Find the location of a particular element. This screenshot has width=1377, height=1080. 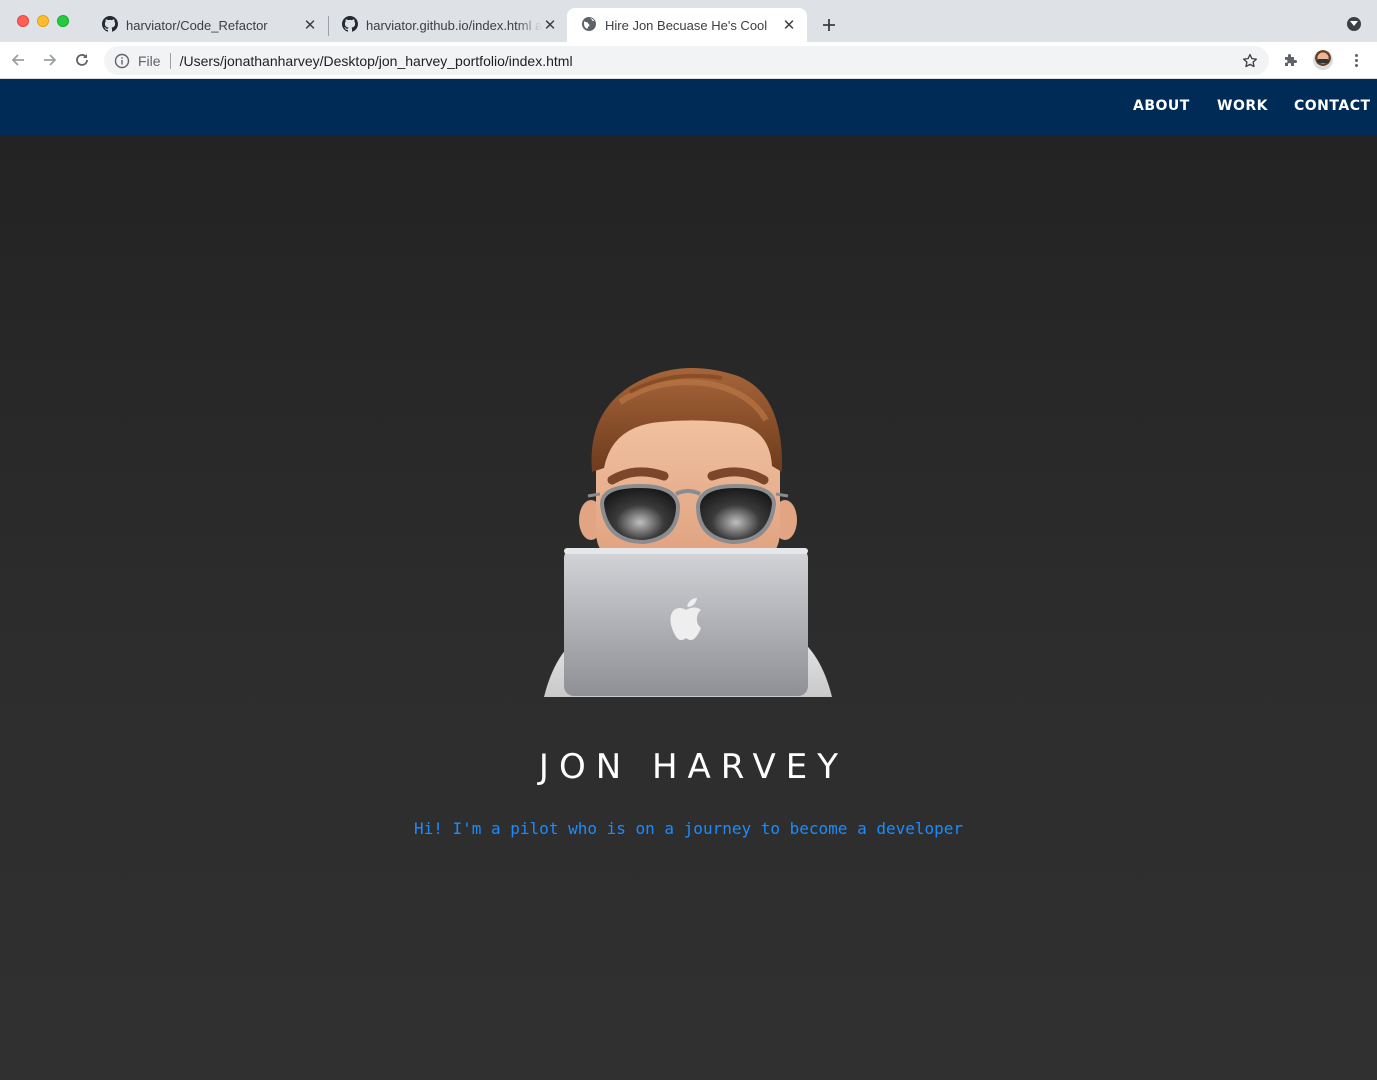

new-tab-icon is located at coordinates (829, 25).